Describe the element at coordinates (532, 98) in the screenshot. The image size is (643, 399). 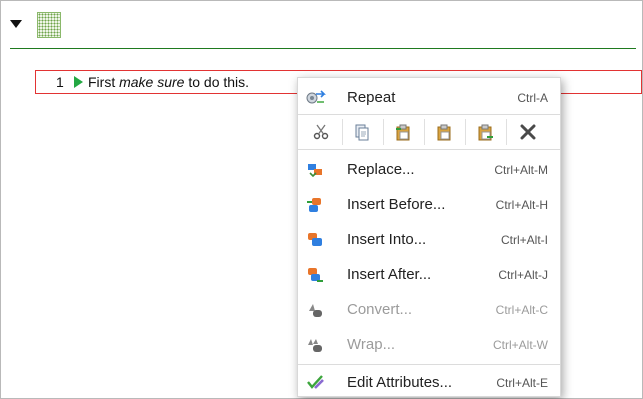
I see `menu-item-shortcut: Ctrl-A` at that location.